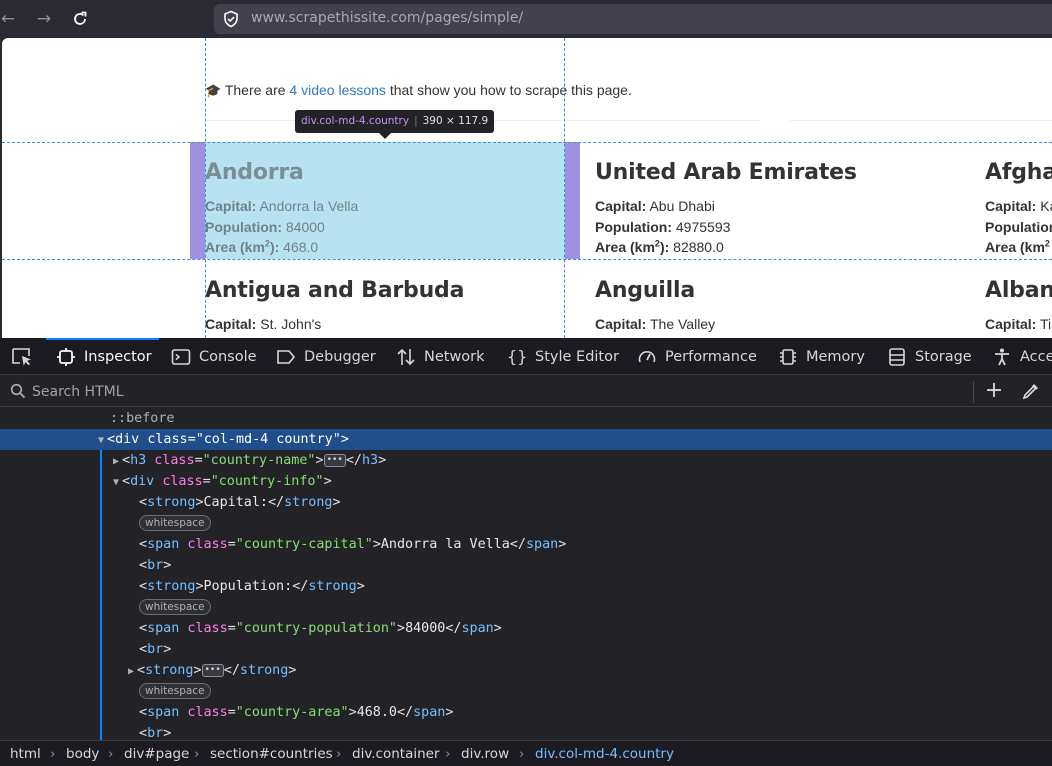 The height and width of the screenshot is (766, 1052). Describe the element at coordinates (268, 439) in the screenshot. I see `attr-value: "col-md-4 country"` at that location.